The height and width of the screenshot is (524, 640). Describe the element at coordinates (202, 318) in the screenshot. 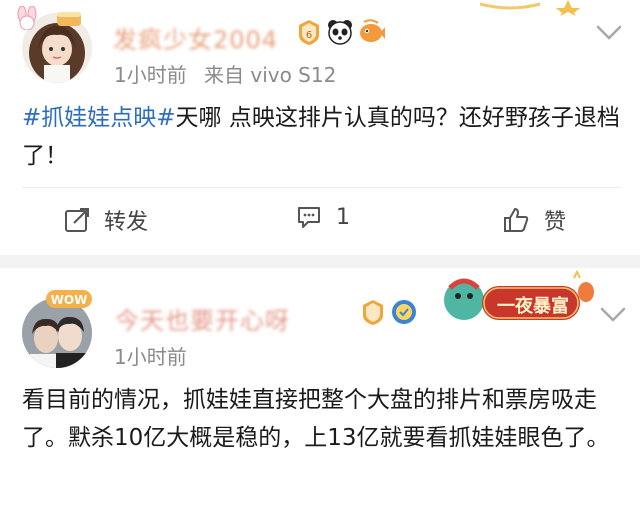

I see `username: 今天也要开心呀` at that location.